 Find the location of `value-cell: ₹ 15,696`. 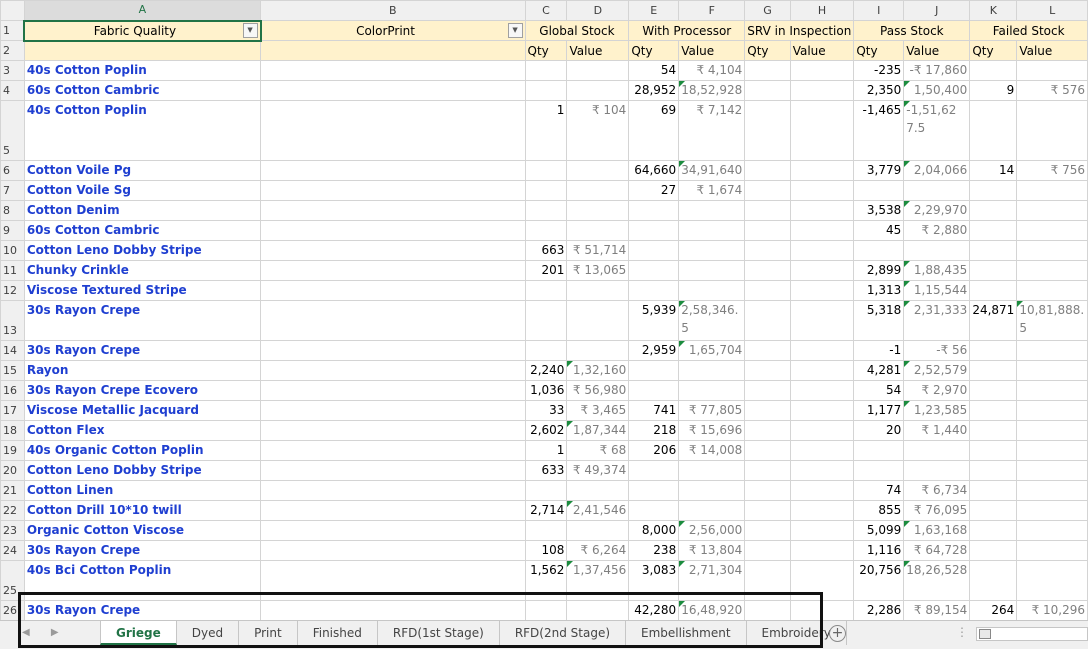

value-cell: ₹ 15,696 is located at coordinates (712, 430).